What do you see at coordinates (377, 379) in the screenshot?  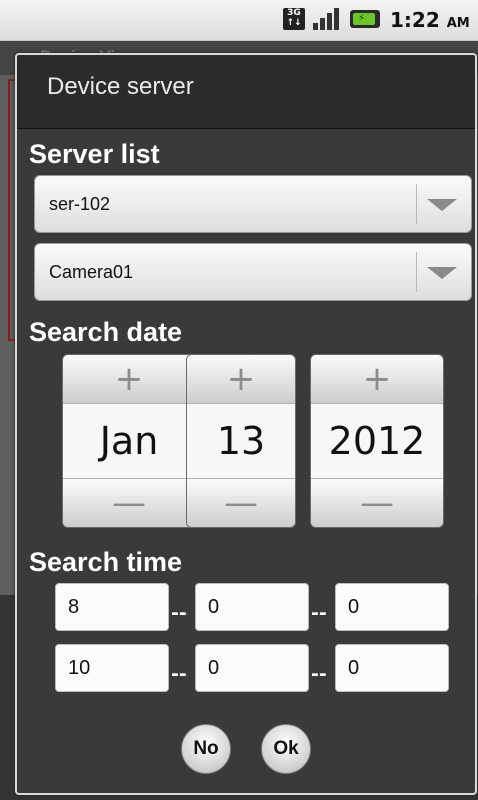 I see `year-increment-button: +` at bounding box center [377, 379].